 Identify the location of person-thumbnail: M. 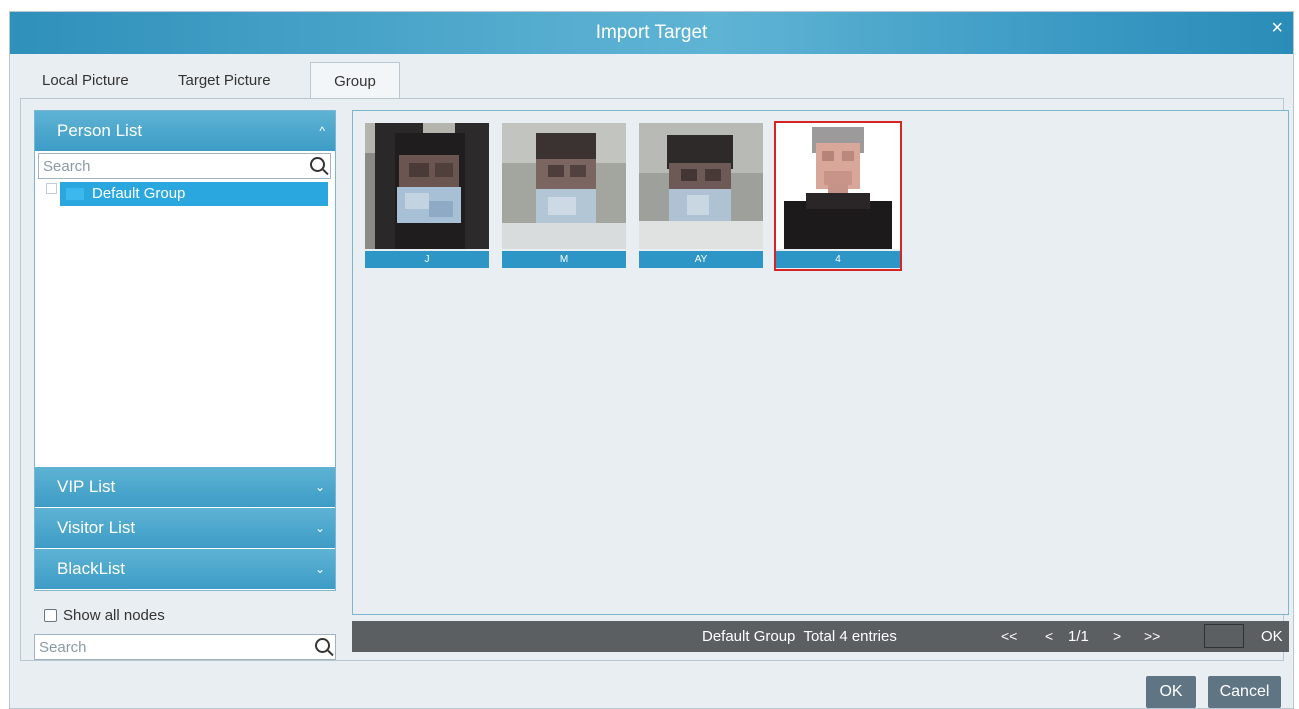
(564, 196).